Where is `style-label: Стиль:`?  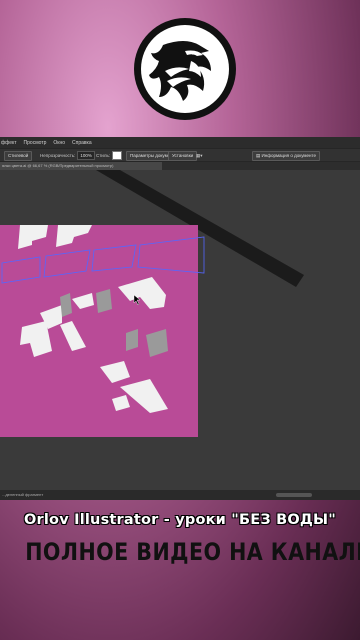 style-label: Стиль: is located at coordinates (103, 155).